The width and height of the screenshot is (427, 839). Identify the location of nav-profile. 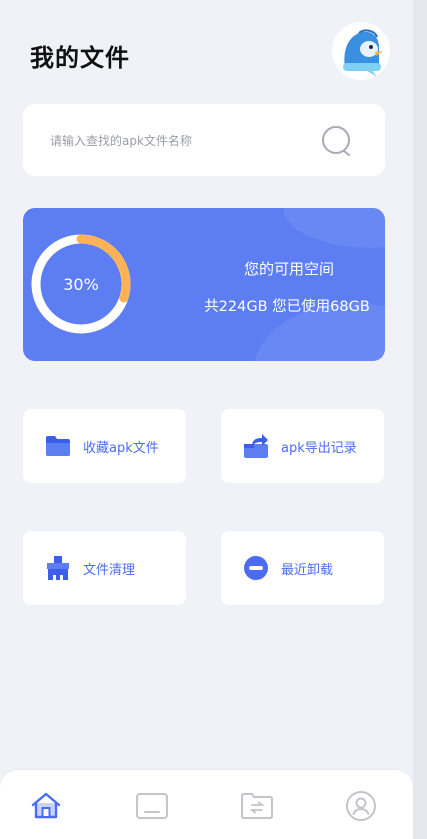
(361, 806).